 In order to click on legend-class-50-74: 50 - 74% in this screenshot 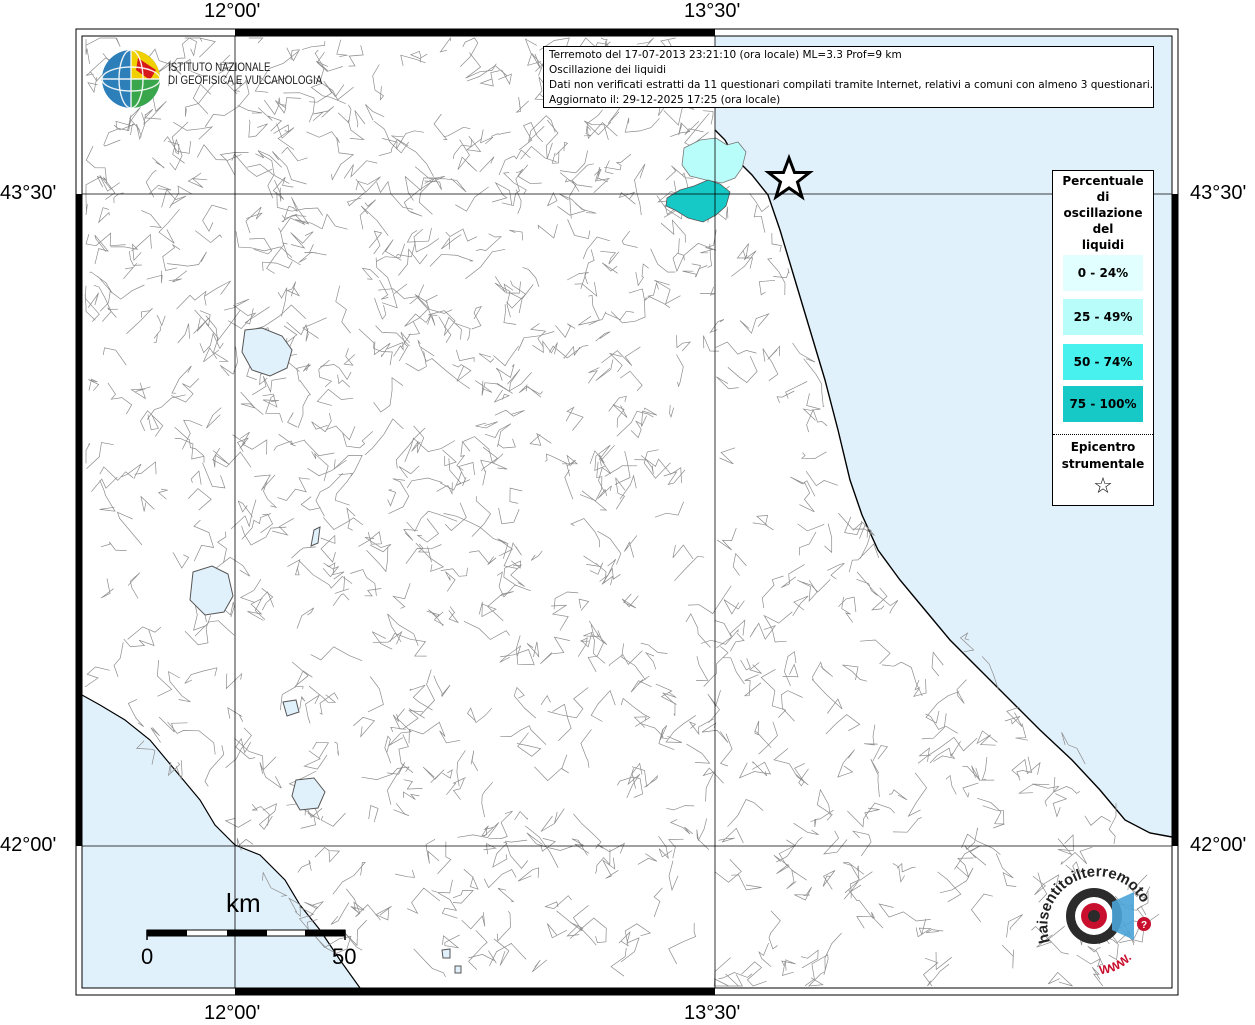, I will do `click(1103, 362)`.